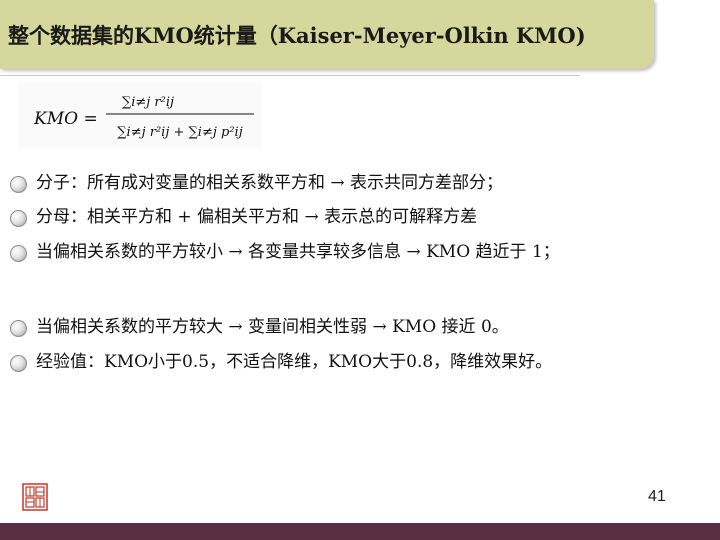 The height and width of the screenshot is (540, 720). Describe the element at coordinates (360, 531) in the screenshot. I see `footer-bar` at that location.